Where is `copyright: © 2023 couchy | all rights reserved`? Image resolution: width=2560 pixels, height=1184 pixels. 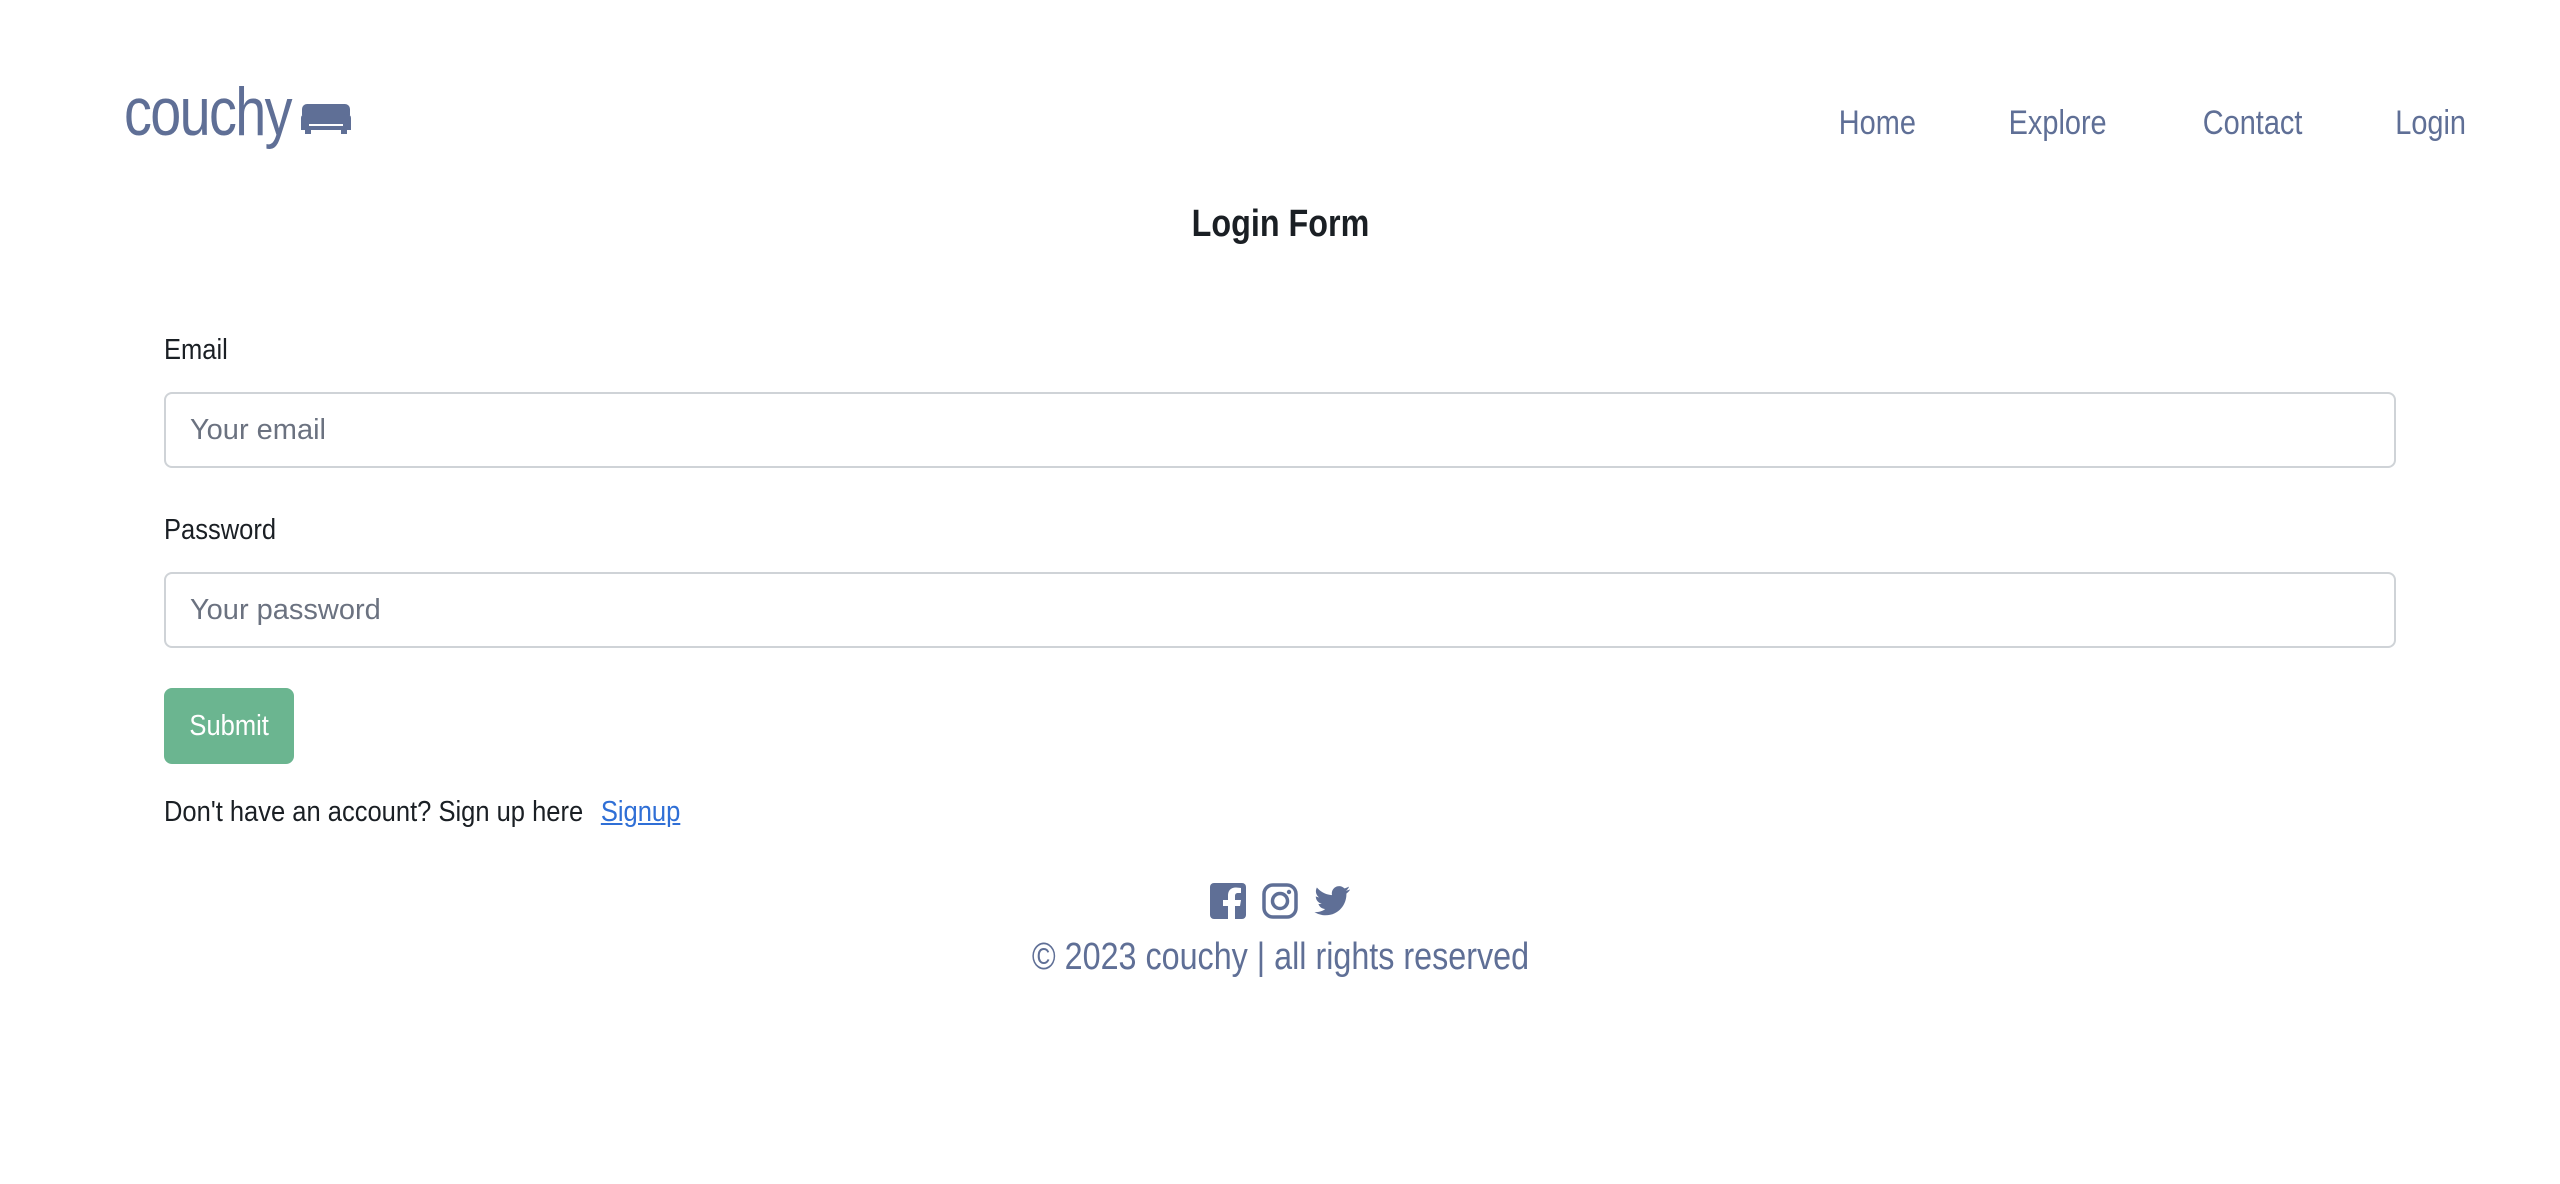
copyright: © 2023 couchy | all rights reserved is located at coordinates (1280, 957).